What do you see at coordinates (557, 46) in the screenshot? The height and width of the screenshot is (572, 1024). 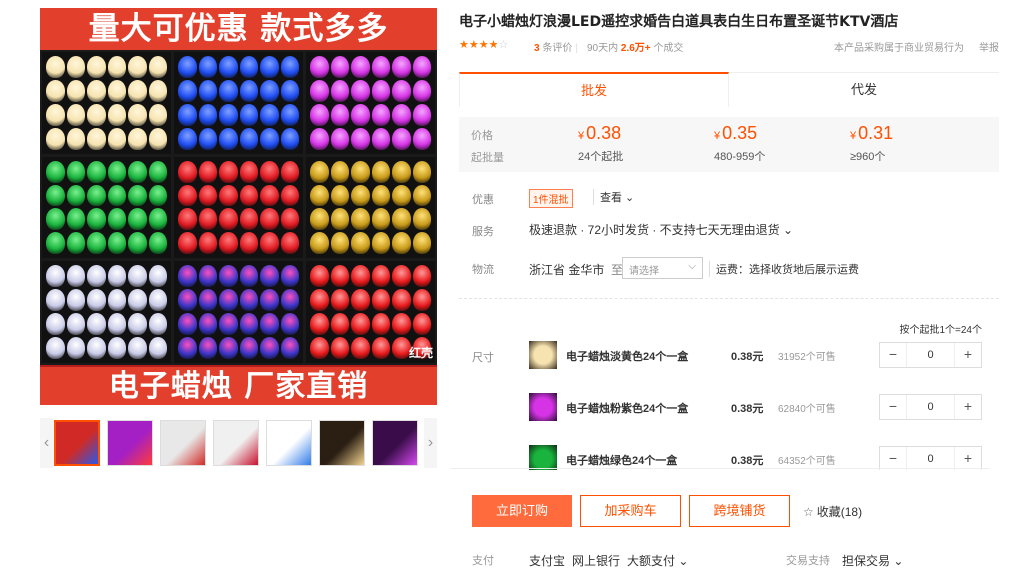 I see `review-count: 3 条评价 |` at bounding box center [557, 46].